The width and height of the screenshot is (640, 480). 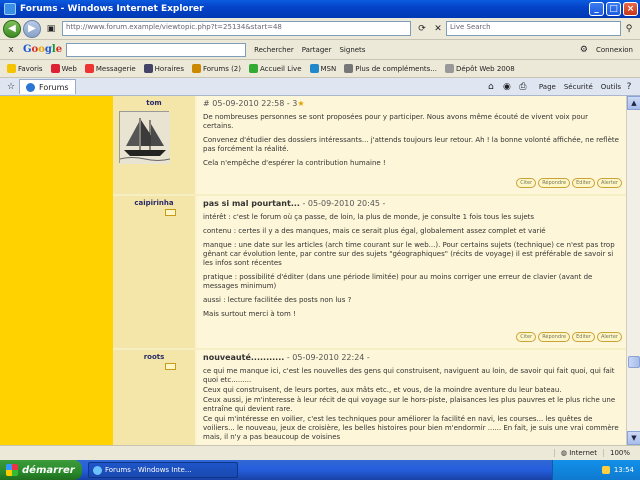 What do you see at coordinates (630, 9) in the screenshot?
I see `close-button: ×` at bounding box center [630, 9].